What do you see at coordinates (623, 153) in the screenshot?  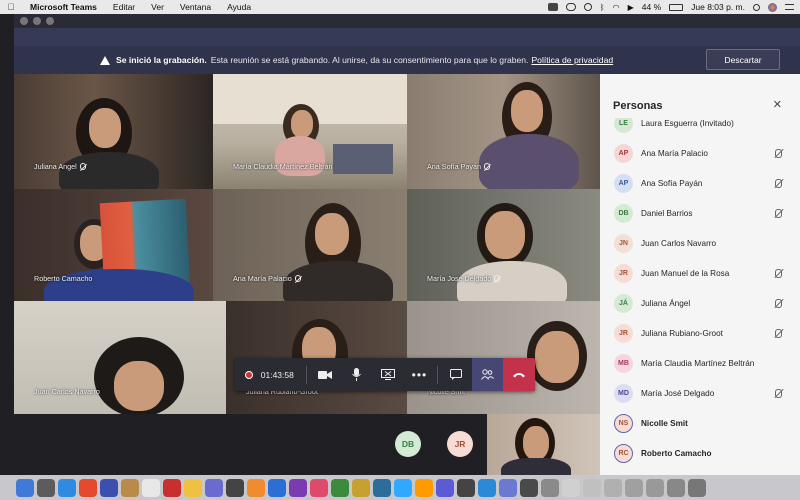 I see `participant-avatar: AP` at bounding box center [623, 153].